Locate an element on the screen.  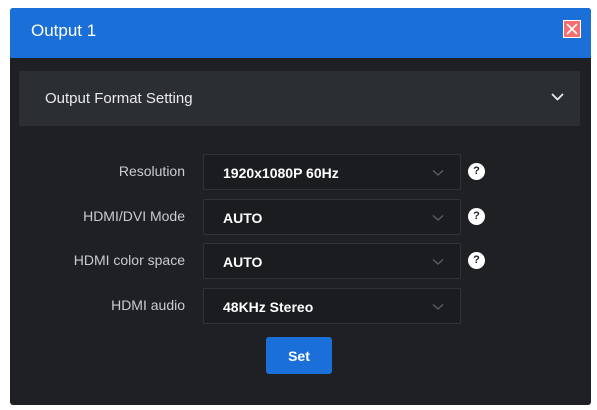
resolution-select: 1920x1080P 60Hz is located at coordinates (332, 172).